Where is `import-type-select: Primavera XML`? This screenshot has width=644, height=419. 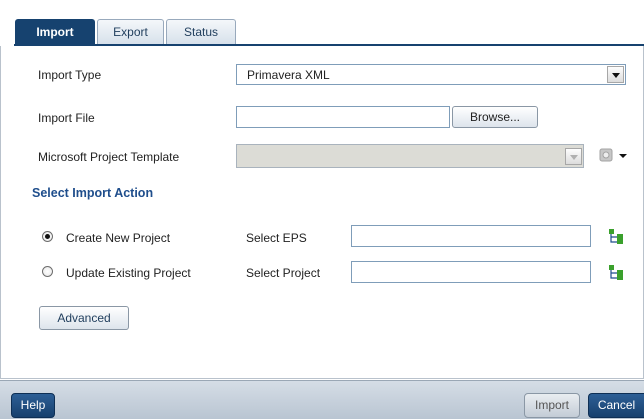
import-type-select: Primavera XML is located at coordinates (431, 74).